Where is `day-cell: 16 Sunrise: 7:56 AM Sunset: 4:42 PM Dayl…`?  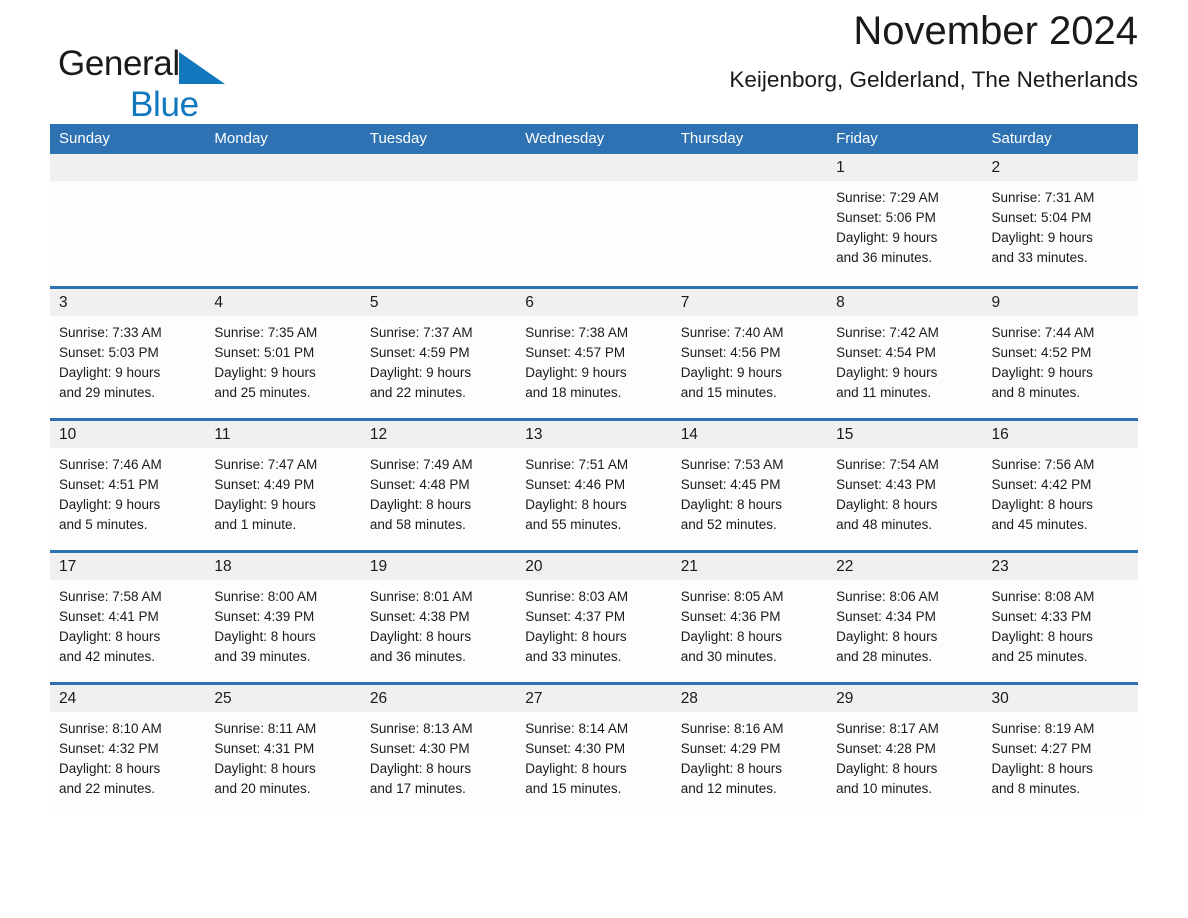 day-cell: 16 Sunrise: 7:56 AM Sunset: 4:42 PM Dayl… is located at coordinates (1060, 485).